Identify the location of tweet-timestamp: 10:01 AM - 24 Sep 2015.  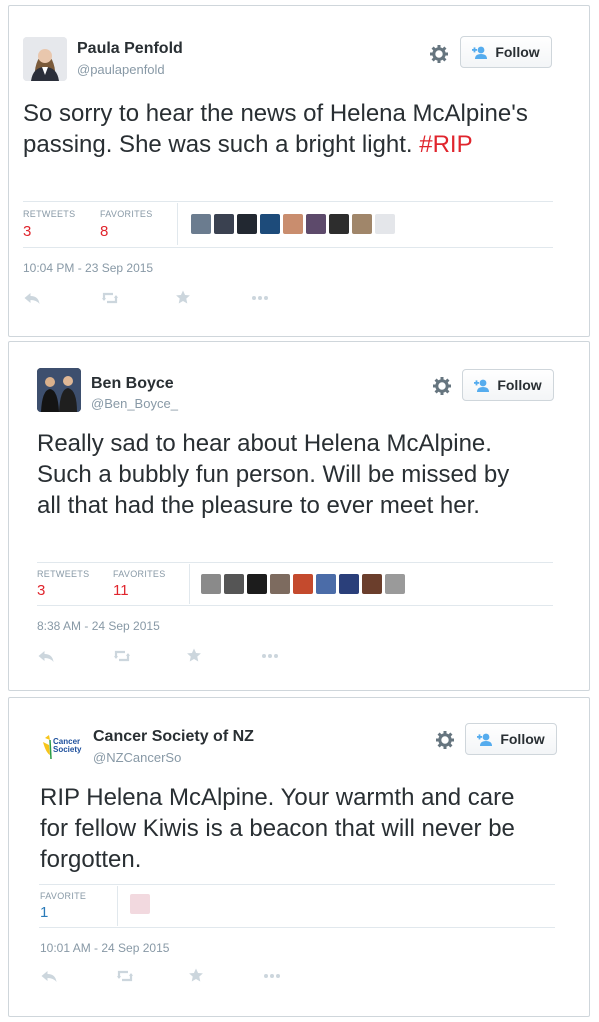
(104, 948).